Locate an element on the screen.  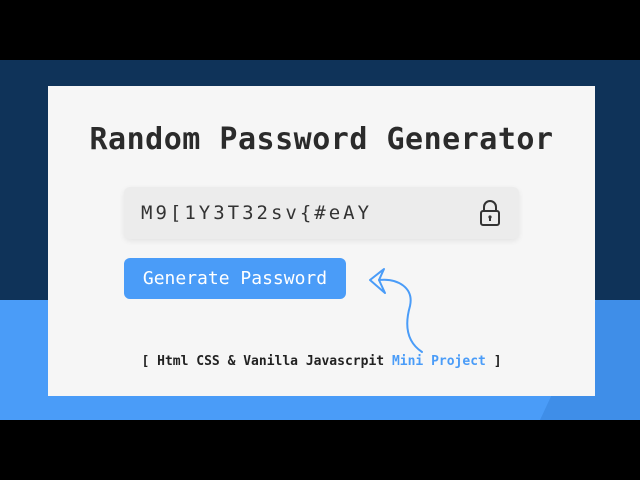
page-title: Random Password Generator is located at coordinates (321, 139).